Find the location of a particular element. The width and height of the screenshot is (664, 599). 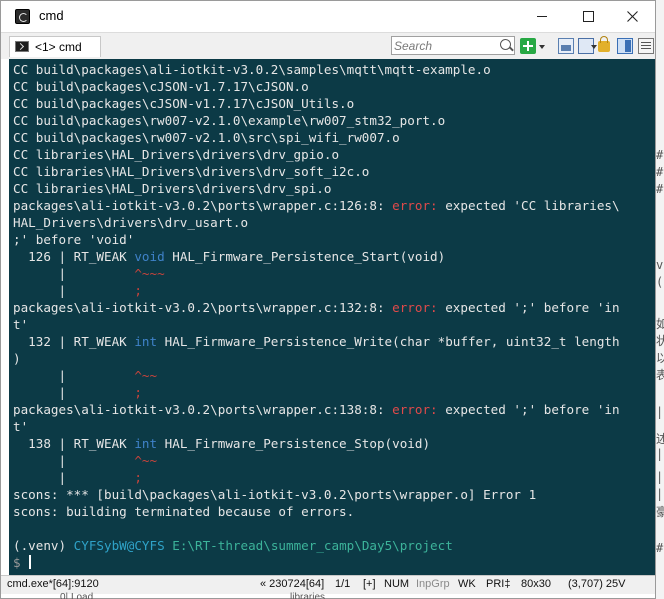

background-fragment: ( is located at coordinates (660, 282).